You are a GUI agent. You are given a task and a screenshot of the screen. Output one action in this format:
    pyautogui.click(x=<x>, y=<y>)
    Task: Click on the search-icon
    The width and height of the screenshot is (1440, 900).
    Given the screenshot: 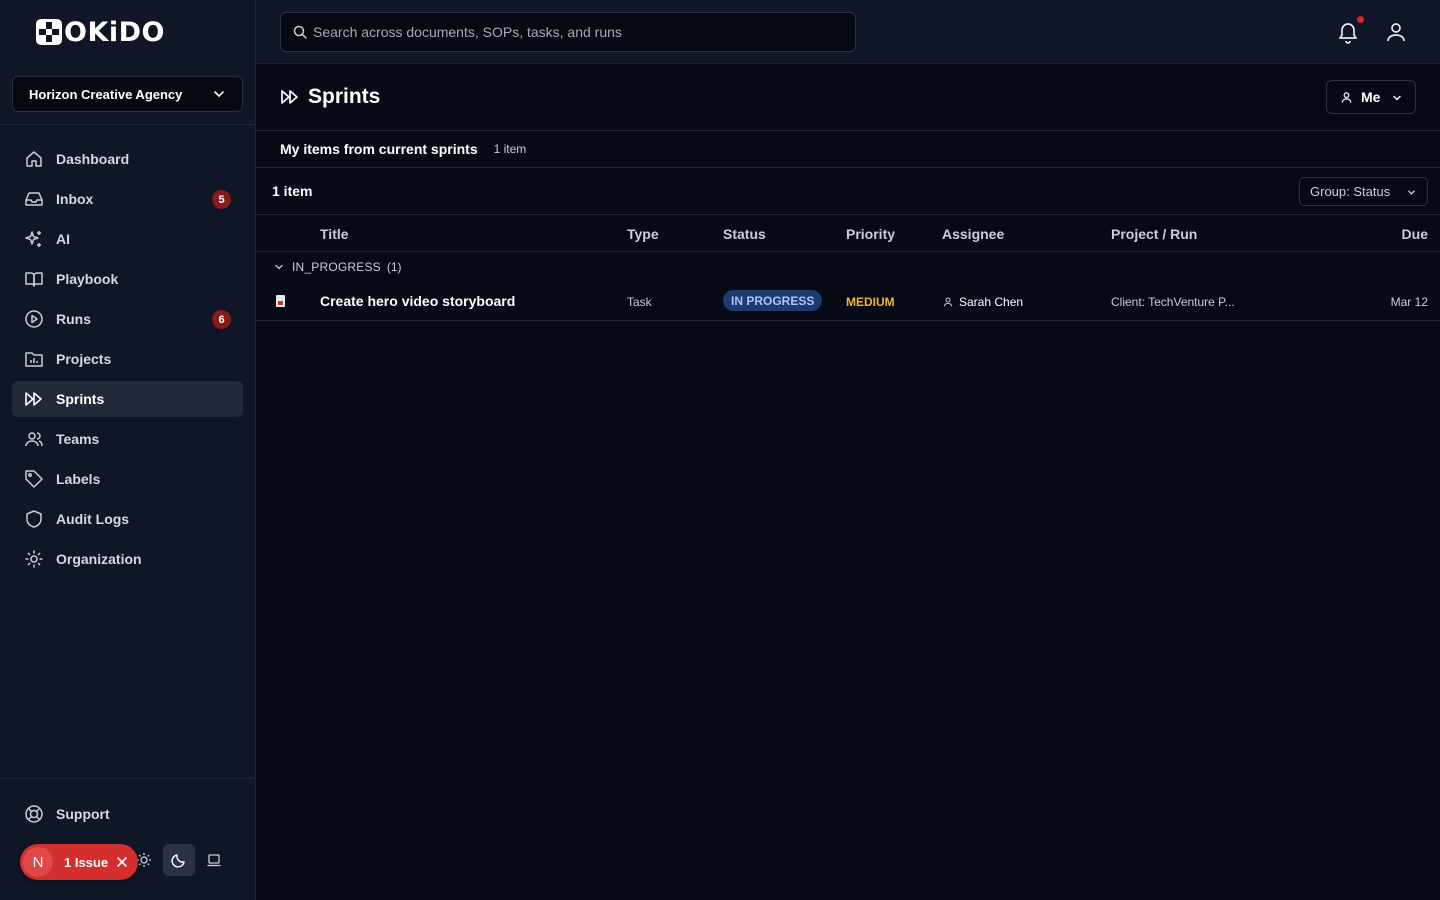 What is the action you would take?
    pyautogui.click(x=300, y=32)
    